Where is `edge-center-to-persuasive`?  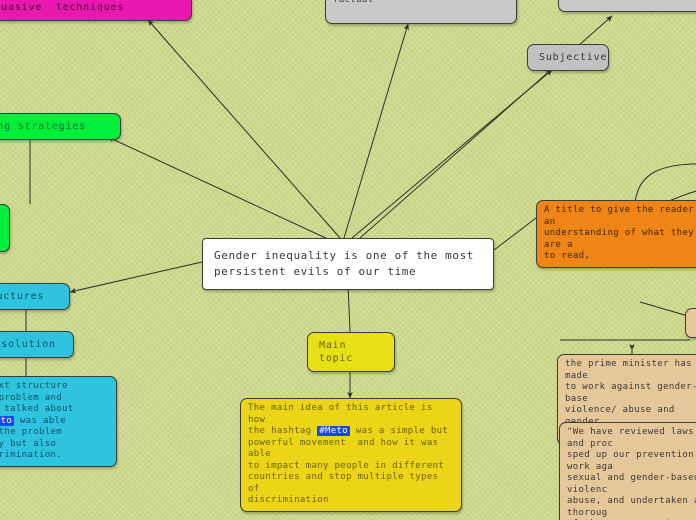 edge-center-to-persuasive is located at coordinates (244, 129).